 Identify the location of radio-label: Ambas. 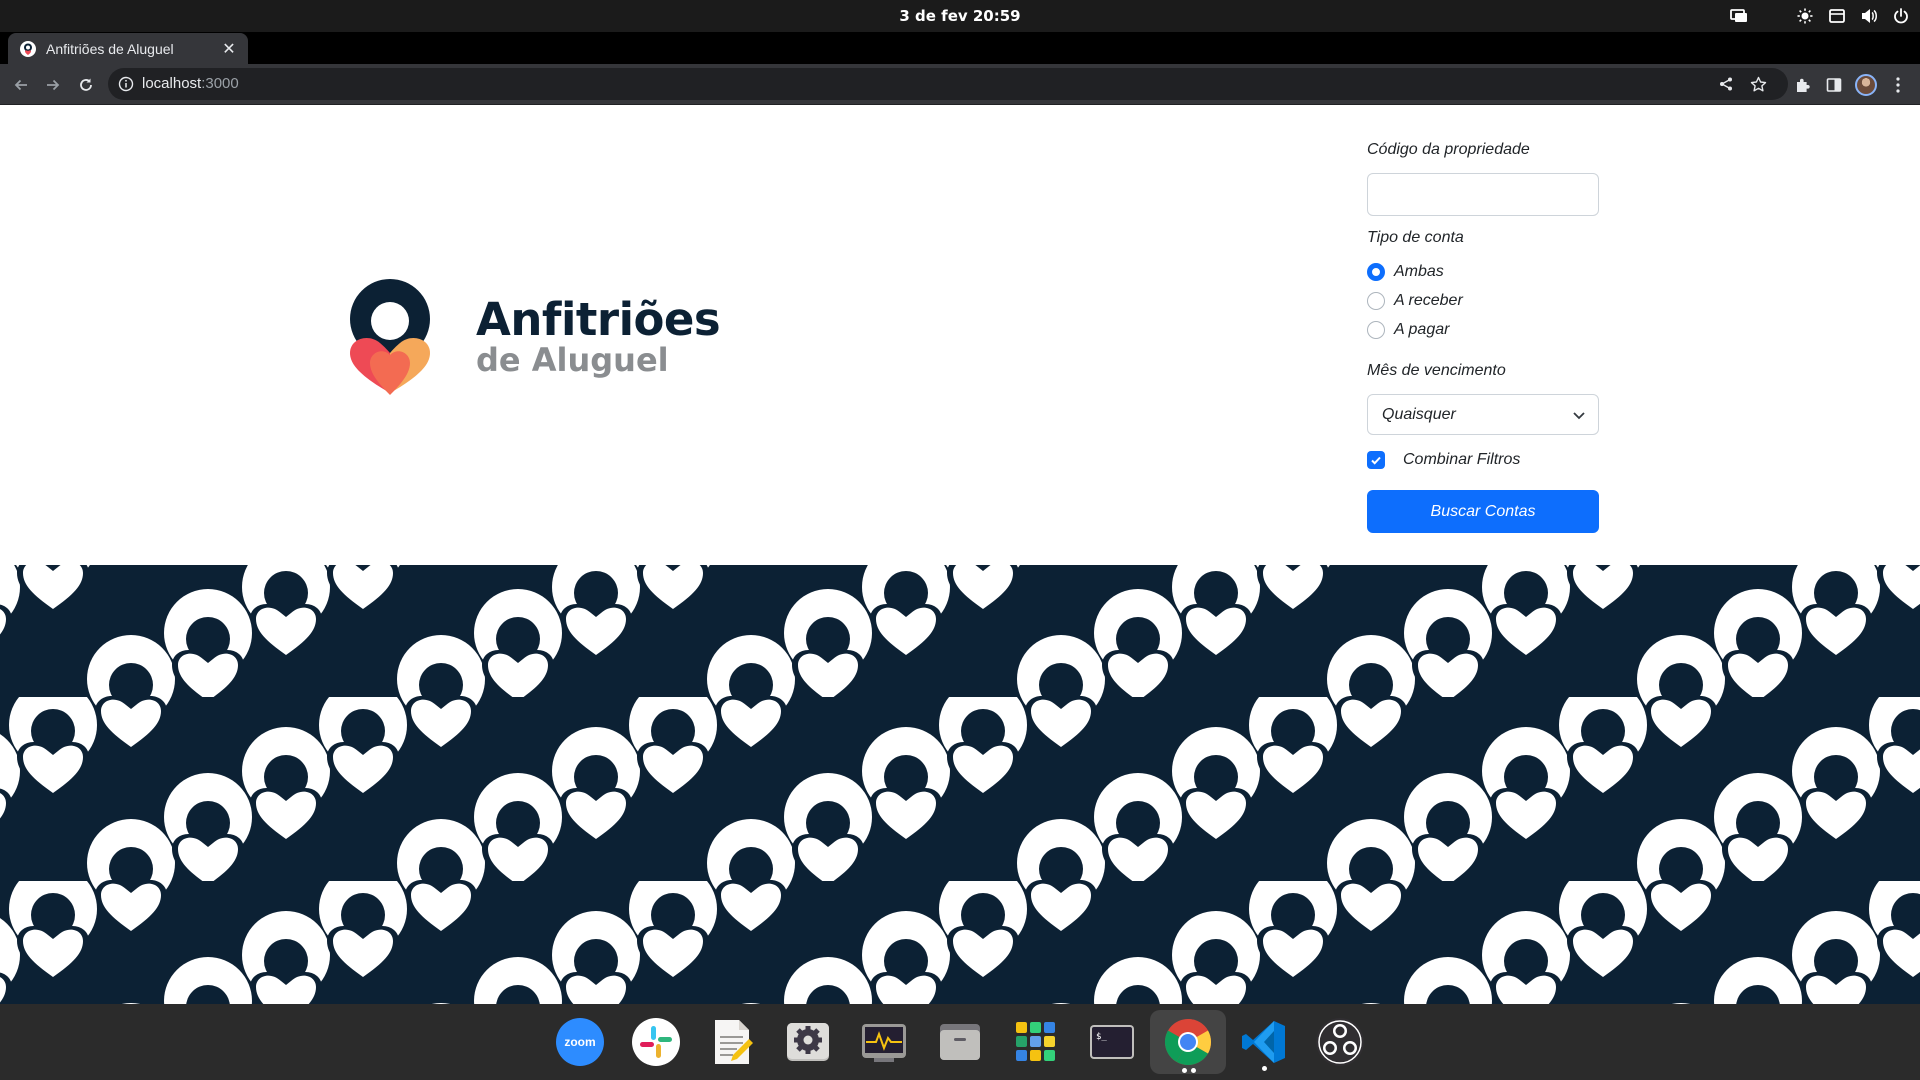
(1419, 271).